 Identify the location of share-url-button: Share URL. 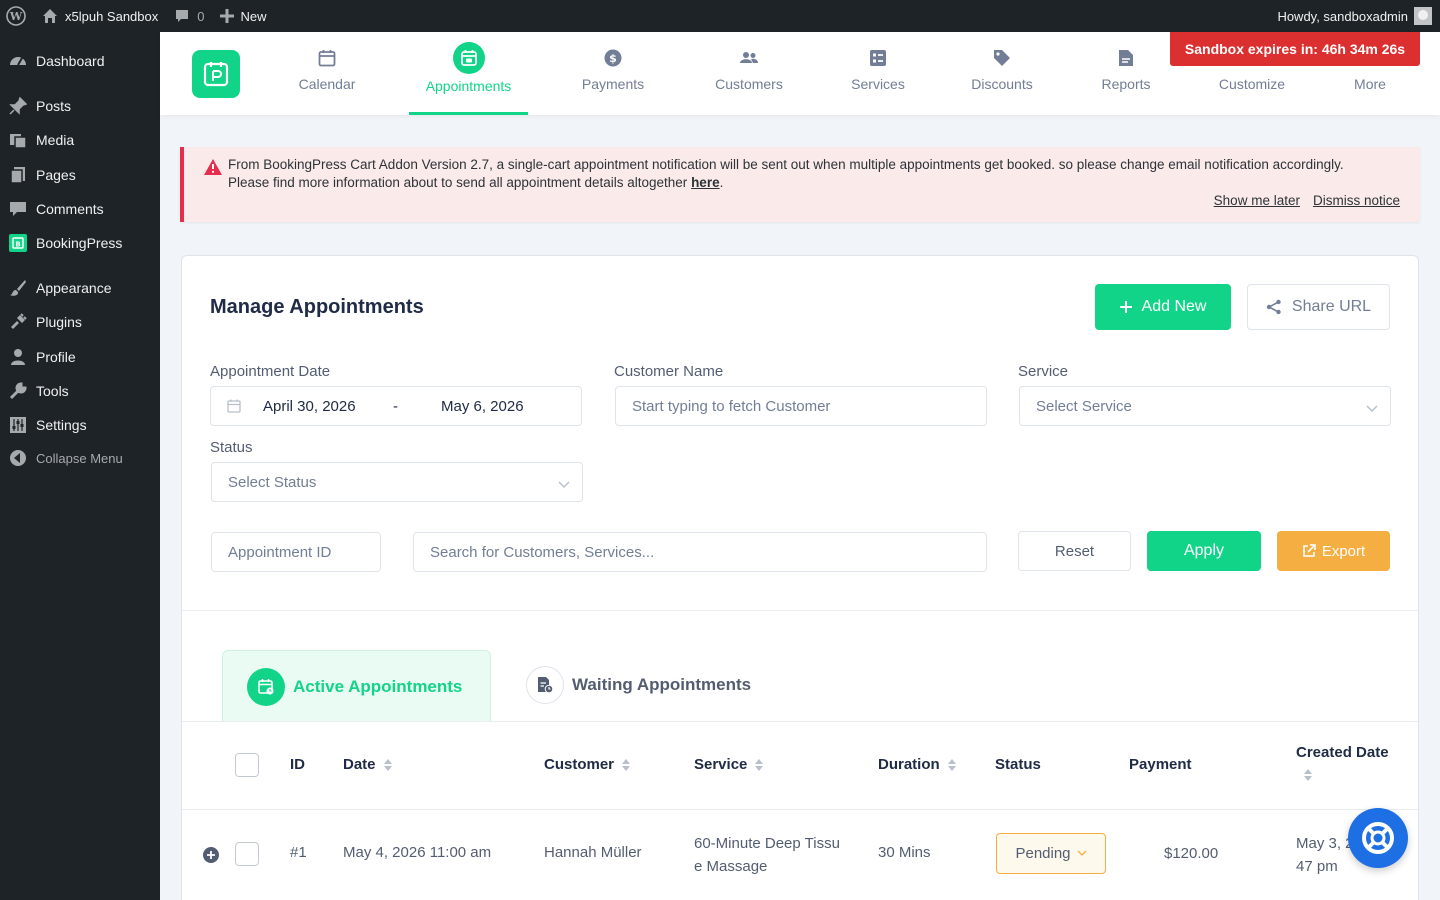
(1318, 307).